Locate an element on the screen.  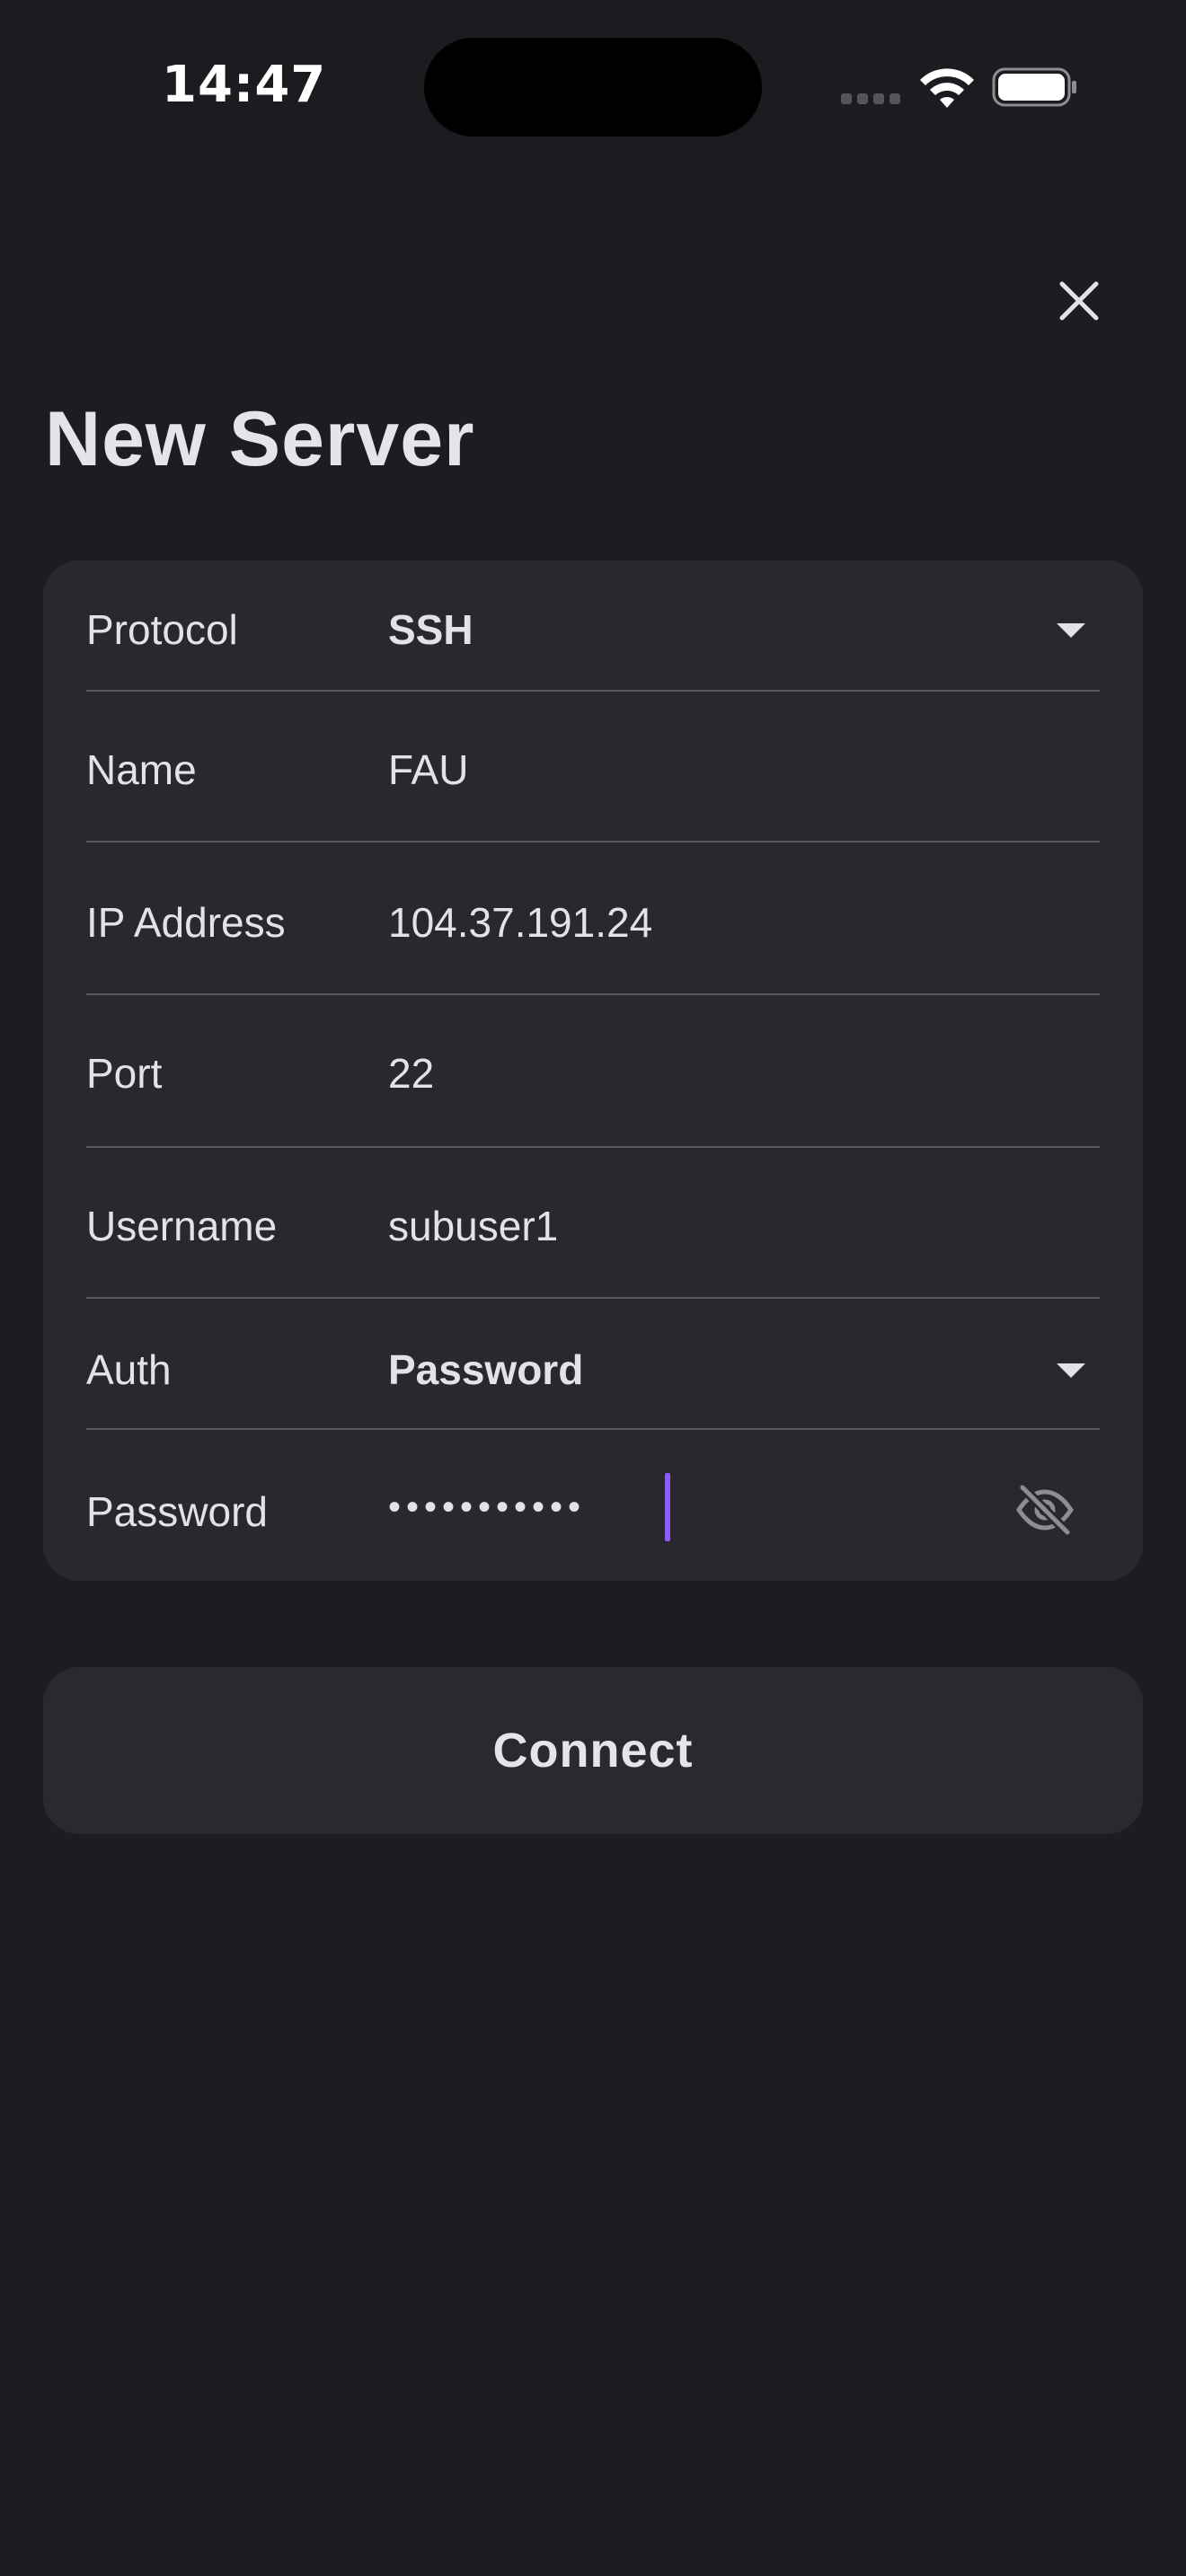
connect-button: Connect is located at coordinates (593, 1750).